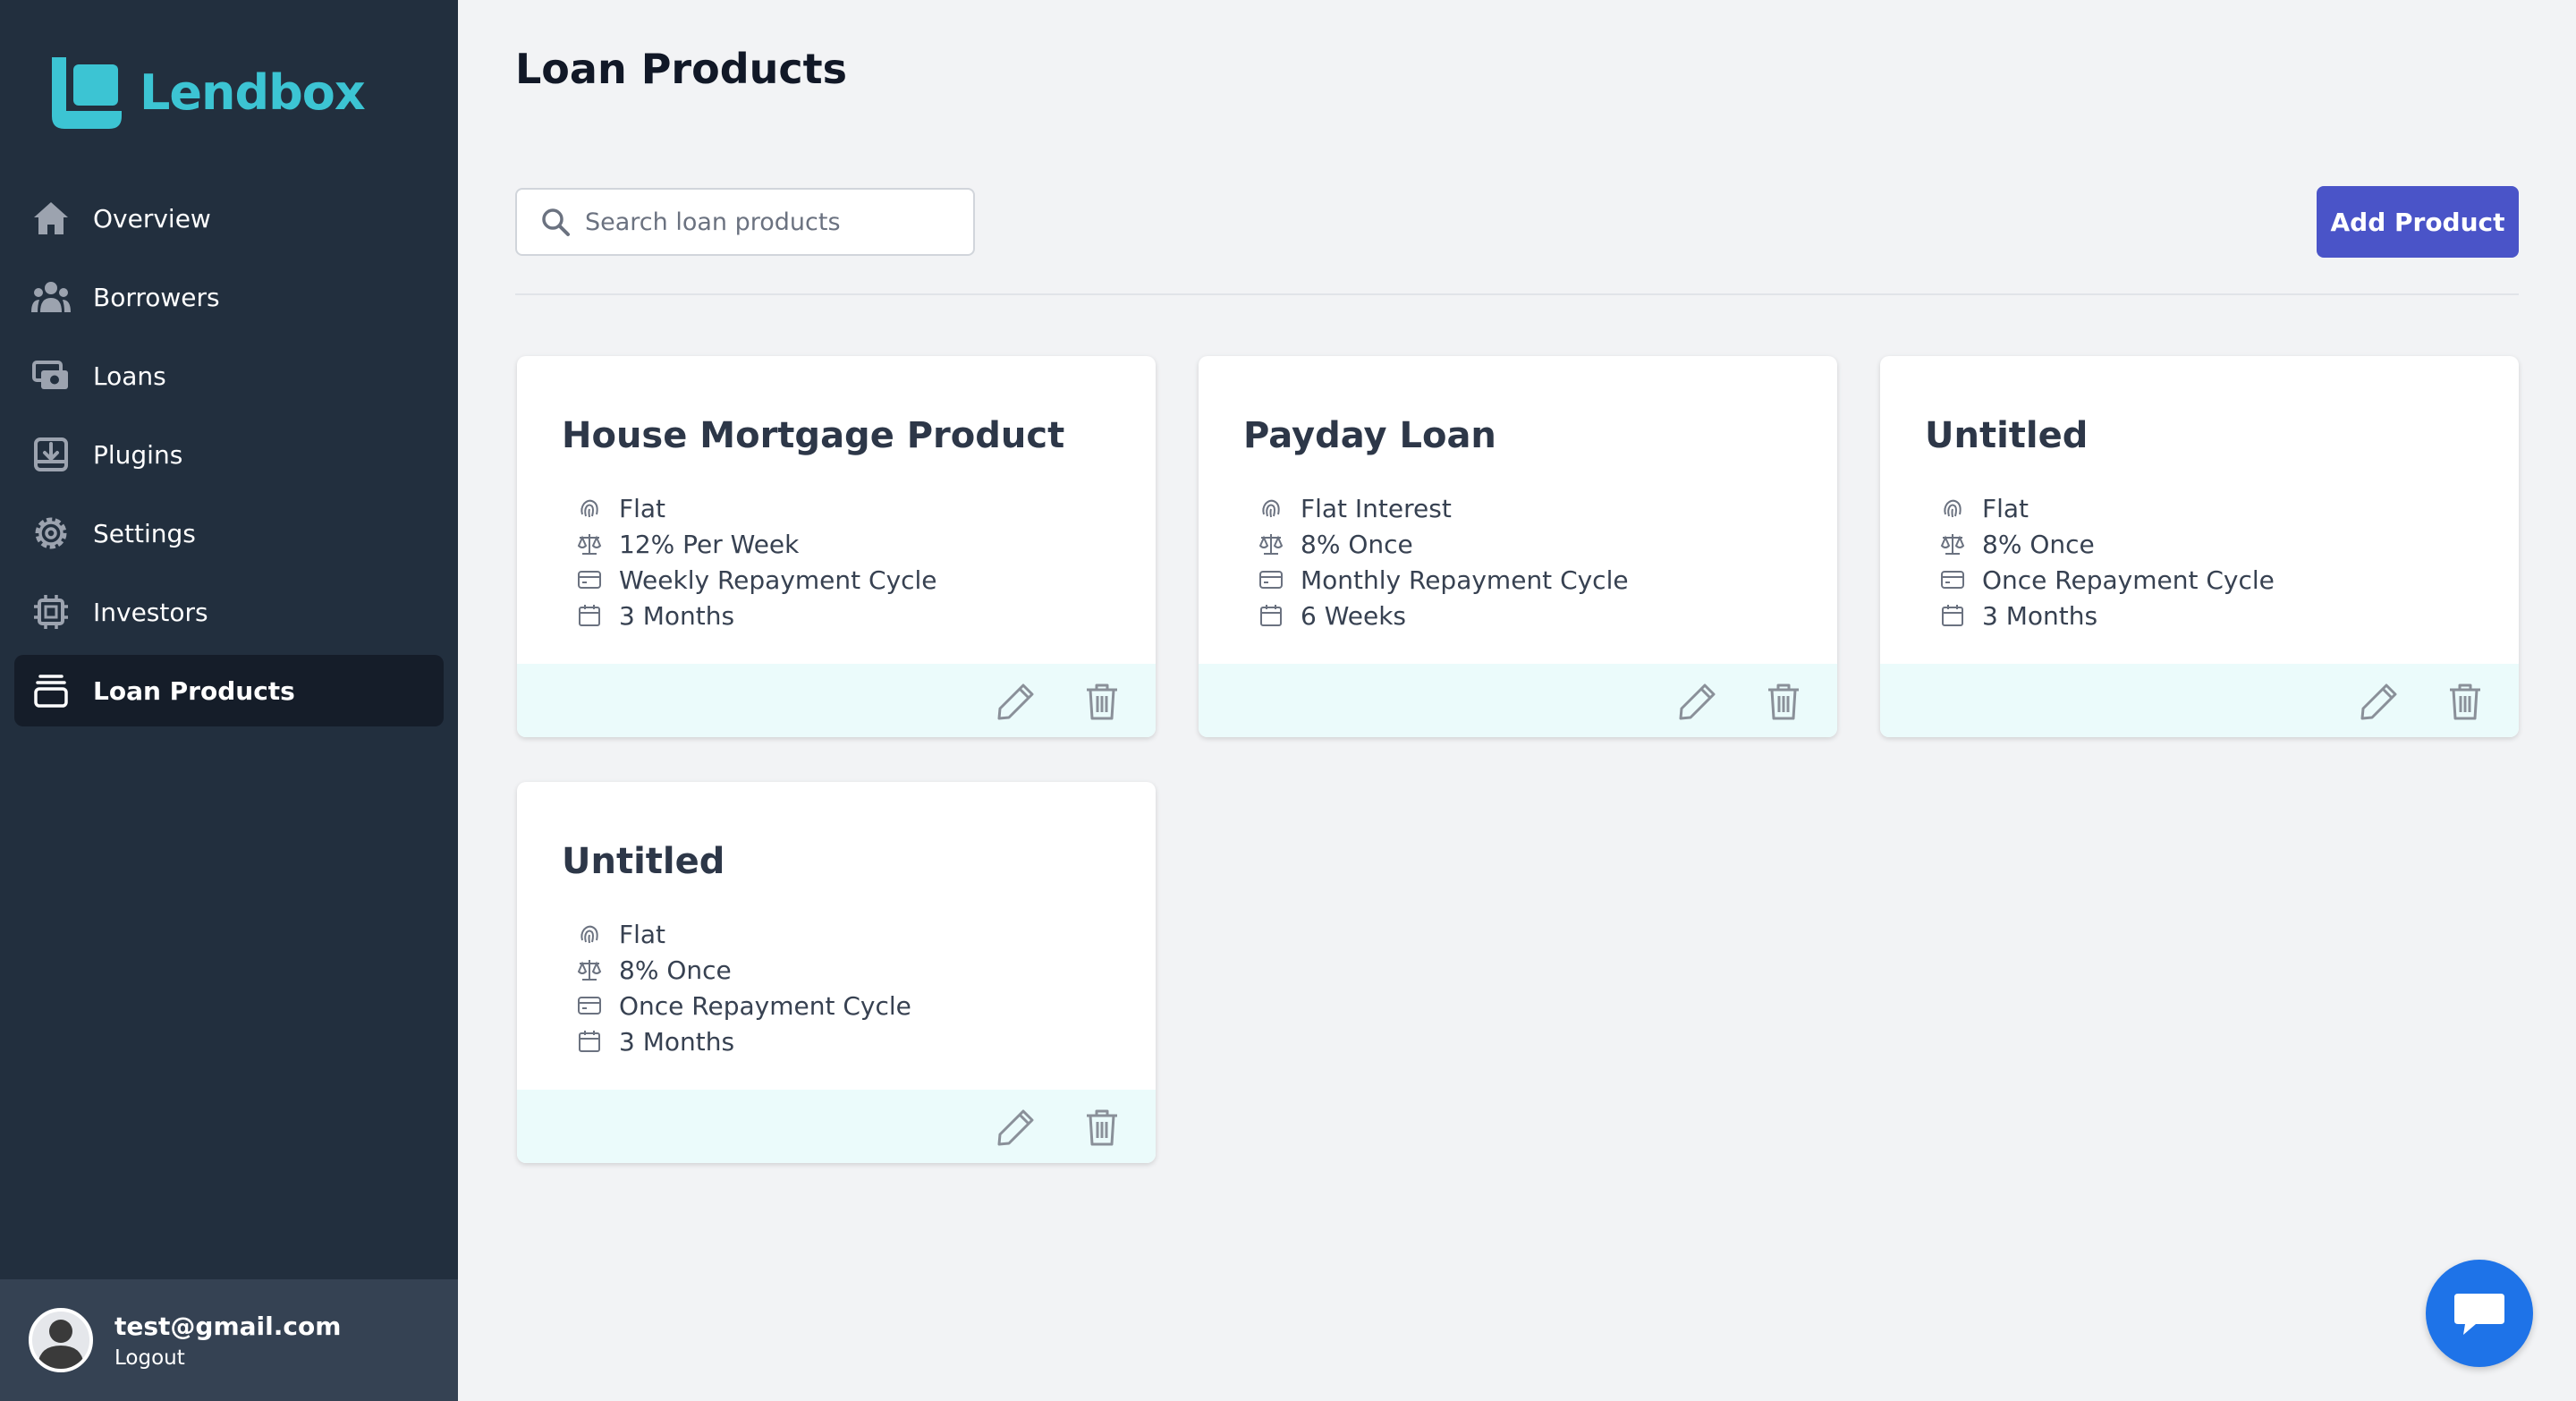 This screenshot has width=2576, height=1401. I want to click on page-title: Loan Products, so click(681, 69).